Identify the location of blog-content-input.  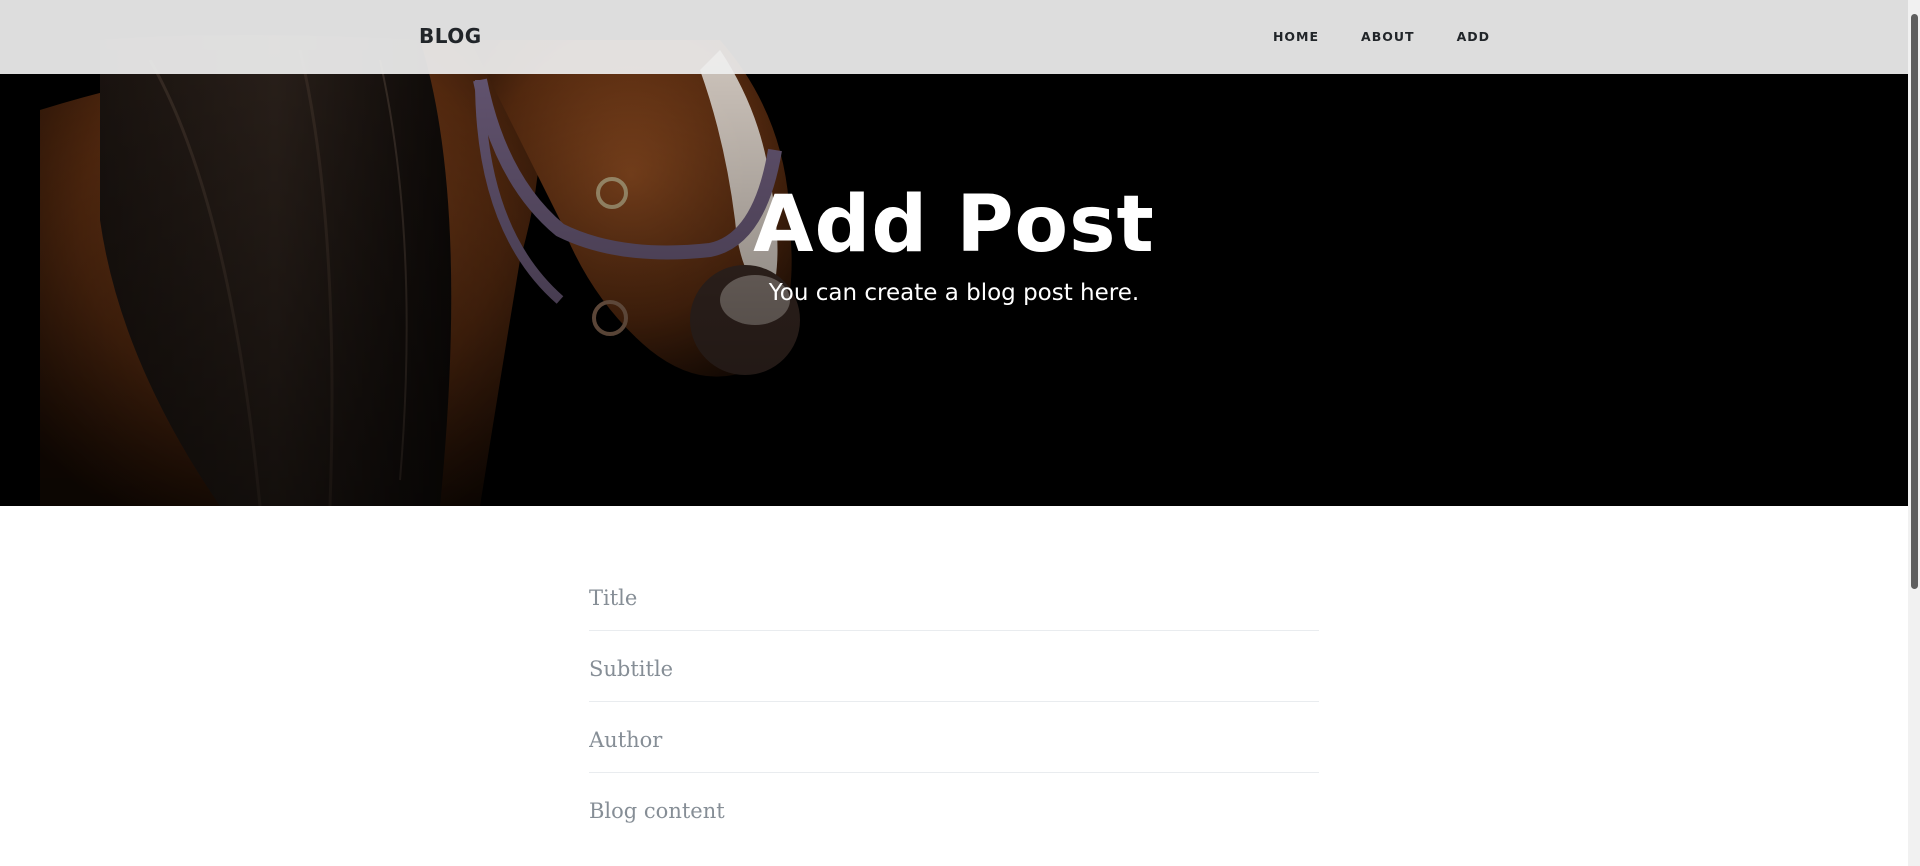
(954, 802).